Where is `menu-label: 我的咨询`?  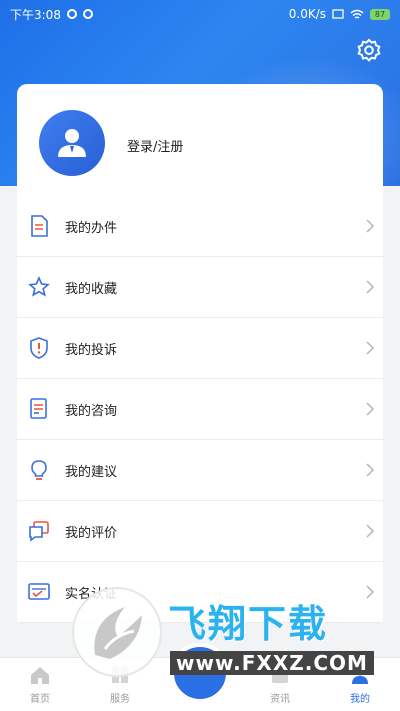 menu-label: 我的咨询 is located at coordinates (91, 411).